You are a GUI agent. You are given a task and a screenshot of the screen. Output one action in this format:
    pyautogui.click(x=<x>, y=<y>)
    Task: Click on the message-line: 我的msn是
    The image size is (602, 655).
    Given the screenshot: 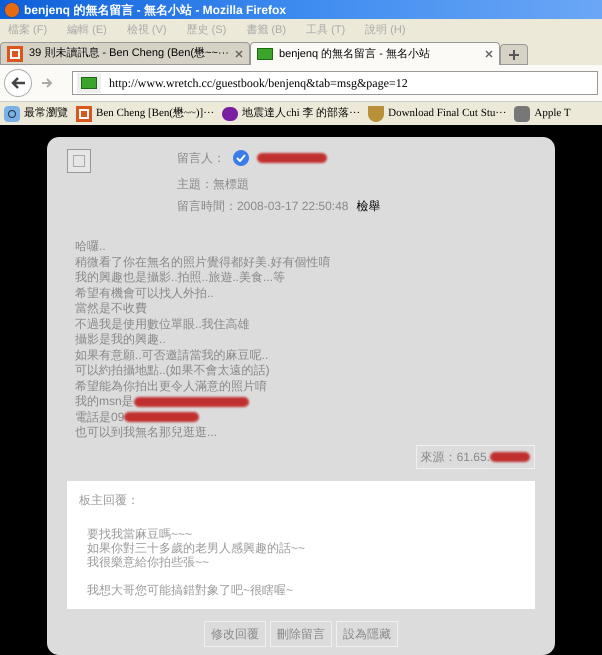 What is the action you would take?
    pyautogui.click(x=104, y=402)
    